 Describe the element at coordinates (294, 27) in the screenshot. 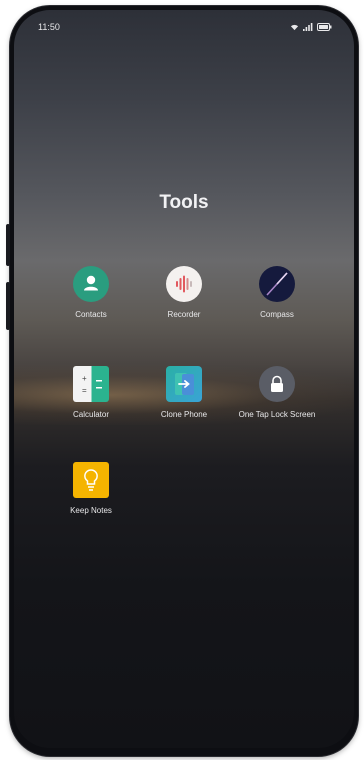

I see `wifi-icon` at that location.